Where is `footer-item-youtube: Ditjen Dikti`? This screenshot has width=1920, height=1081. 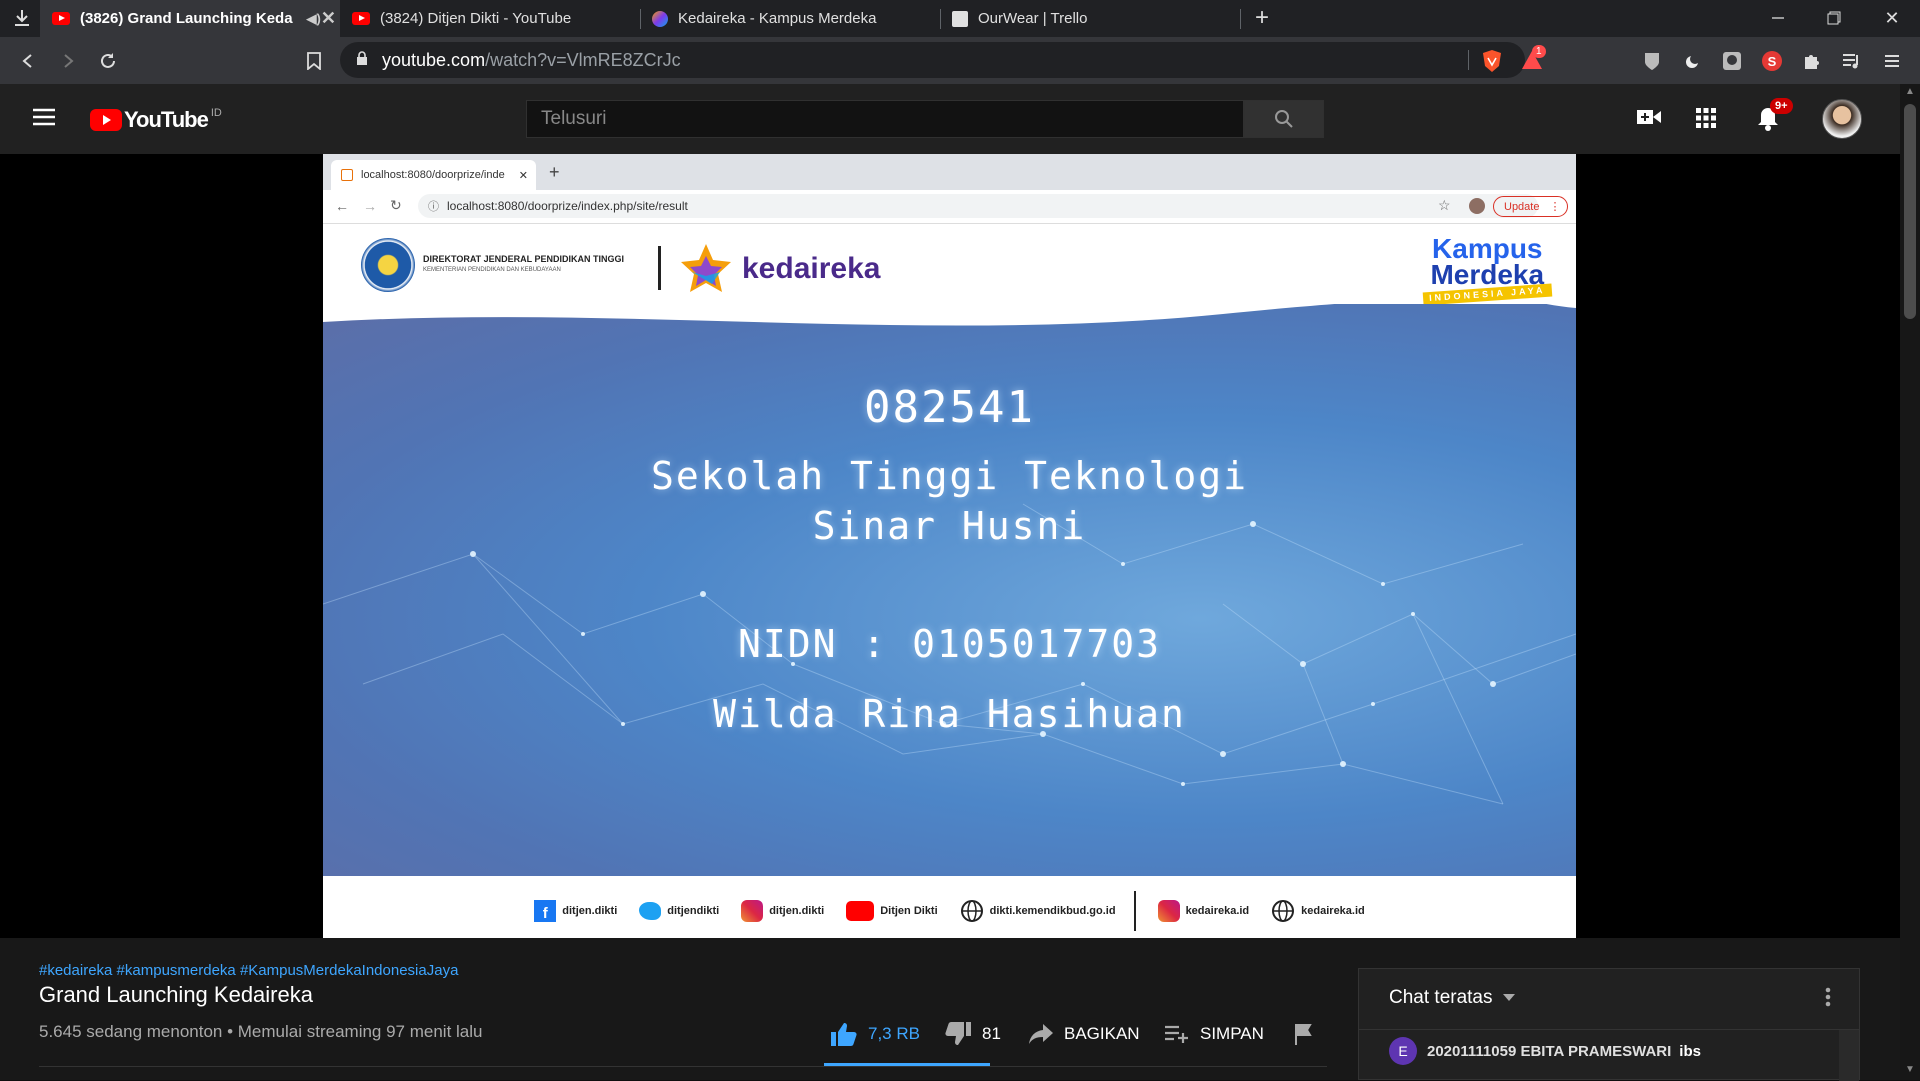
footer-item-youtube: Ditjen Dikti is located at coordinates (892, 911).